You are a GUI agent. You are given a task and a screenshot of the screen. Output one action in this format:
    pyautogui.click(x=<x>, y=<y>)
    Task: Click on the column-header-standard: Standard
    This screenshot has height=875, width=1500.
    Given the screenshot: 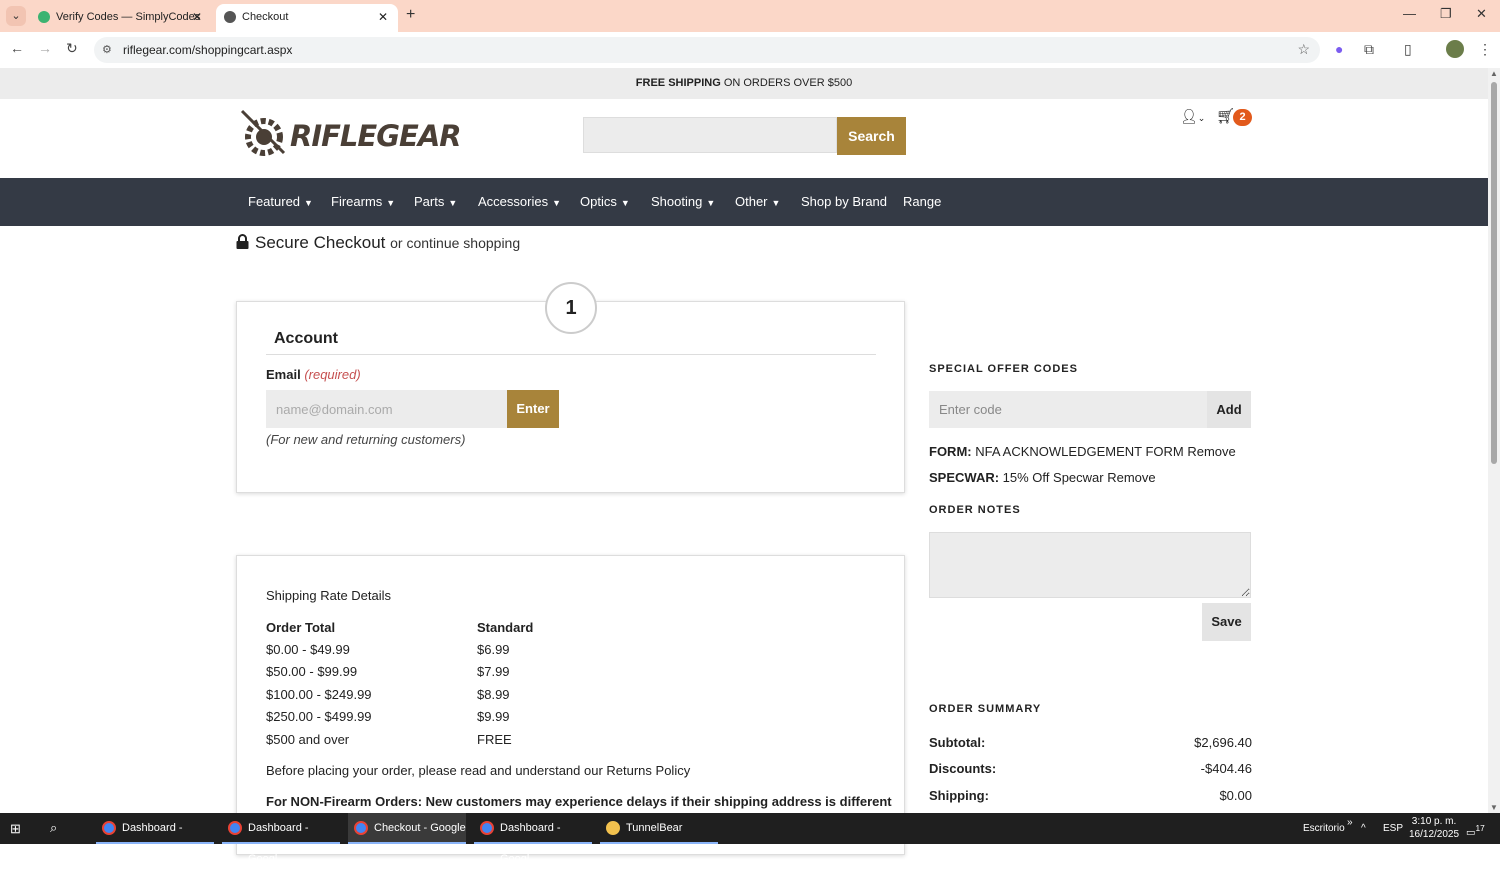 What is the action you would take?
    pyautogui.click(x=505, y=627)
    